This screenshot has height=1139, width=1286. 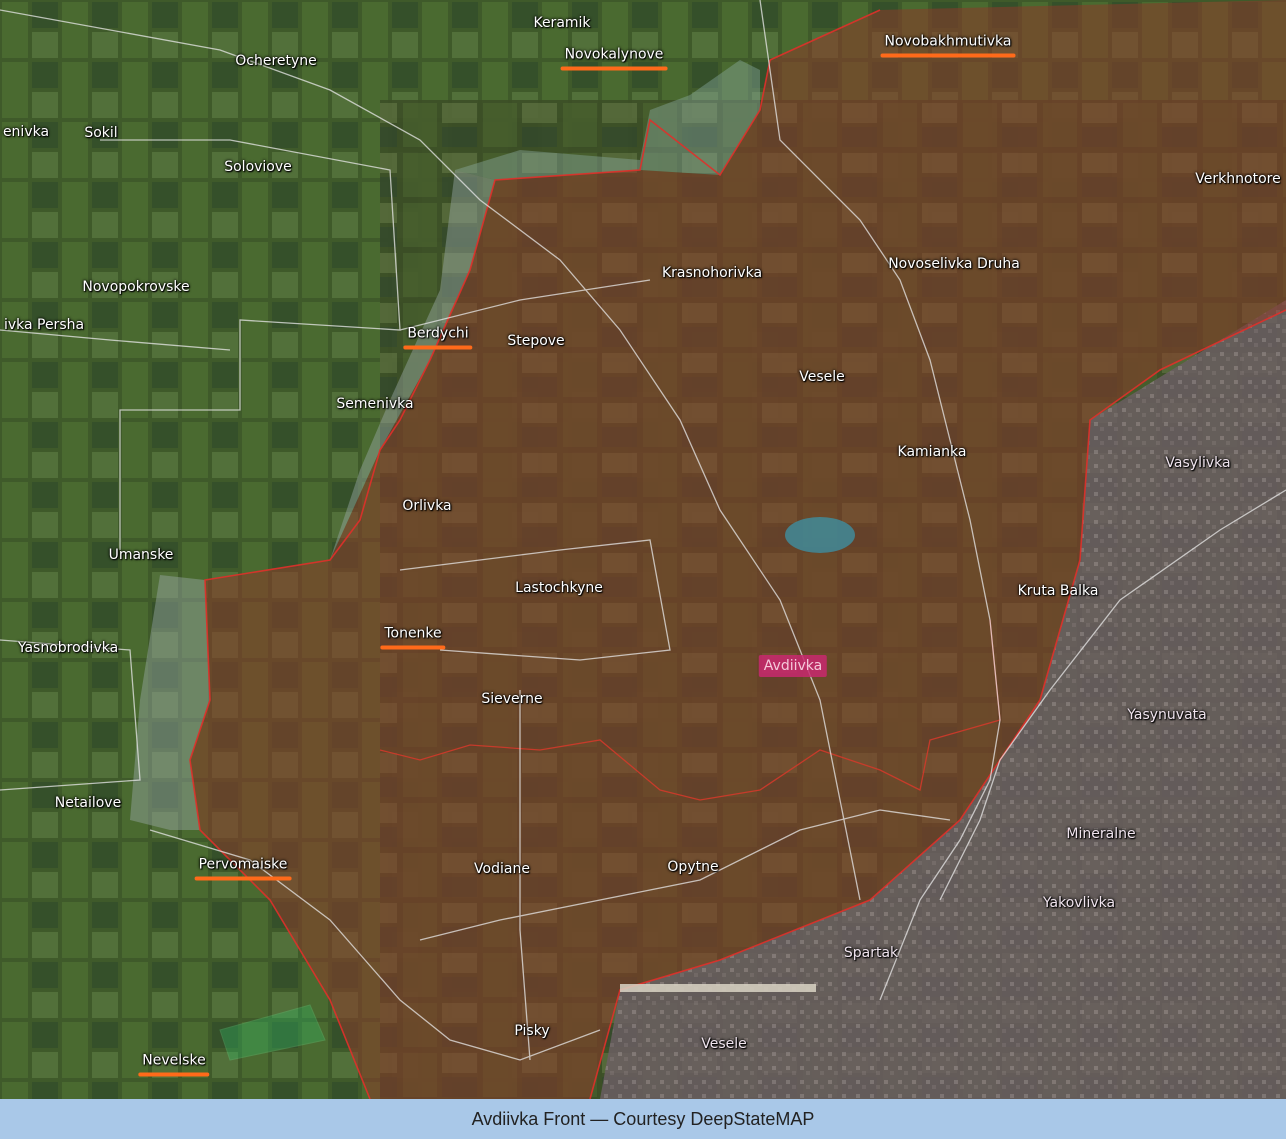 I want to click on label-opytne: Opytne, so click(x=693, y=867).